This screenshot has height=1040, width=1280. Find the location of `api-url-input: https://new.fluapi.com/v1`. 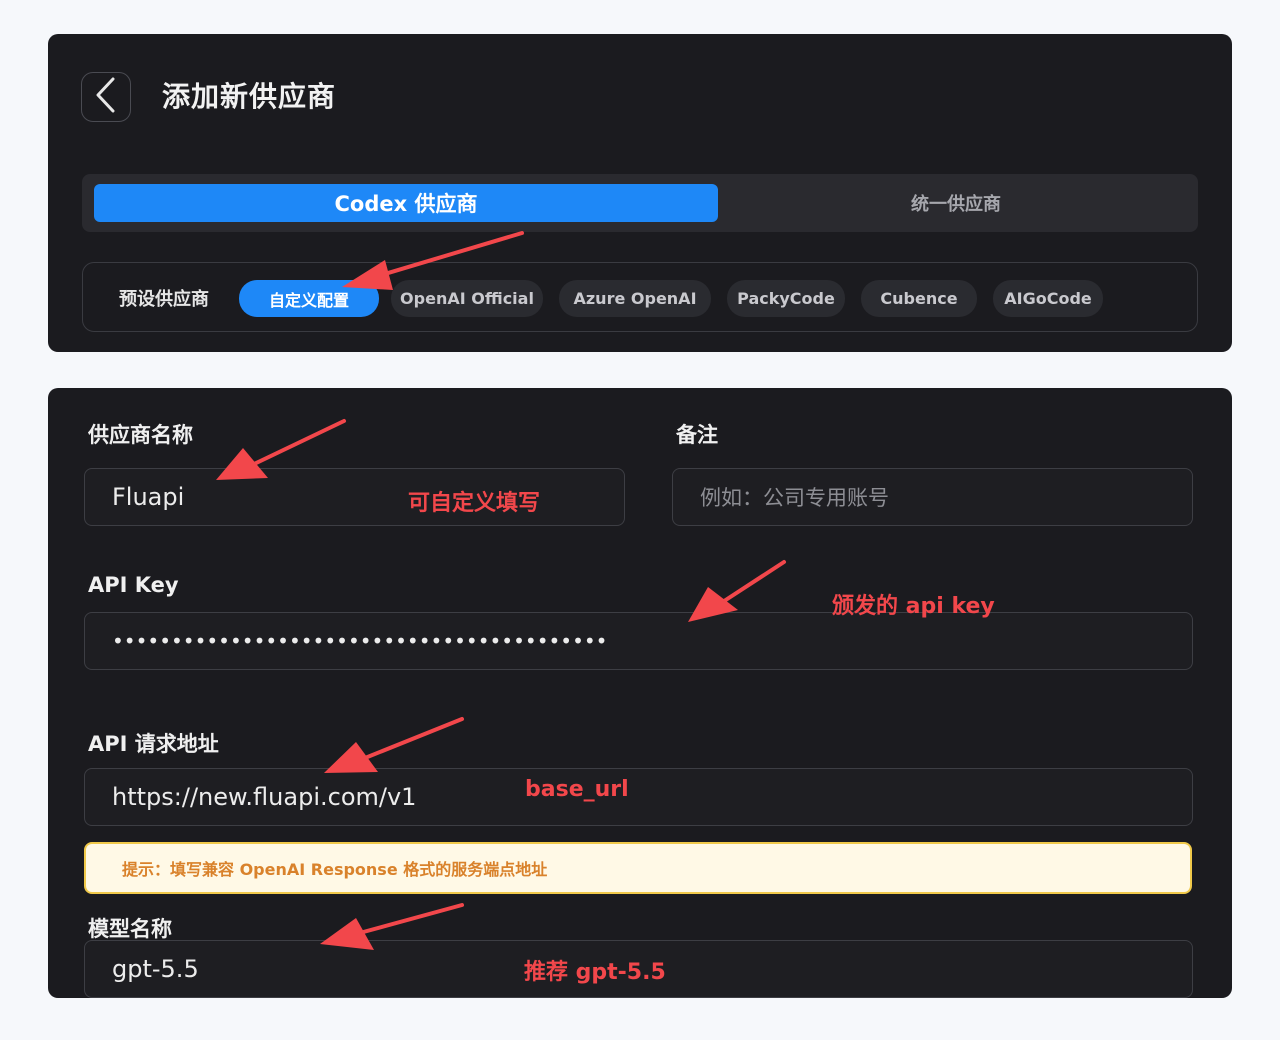

api-url-input: https://new.fluapi.com/v1 is located at coordinates (638, 797).